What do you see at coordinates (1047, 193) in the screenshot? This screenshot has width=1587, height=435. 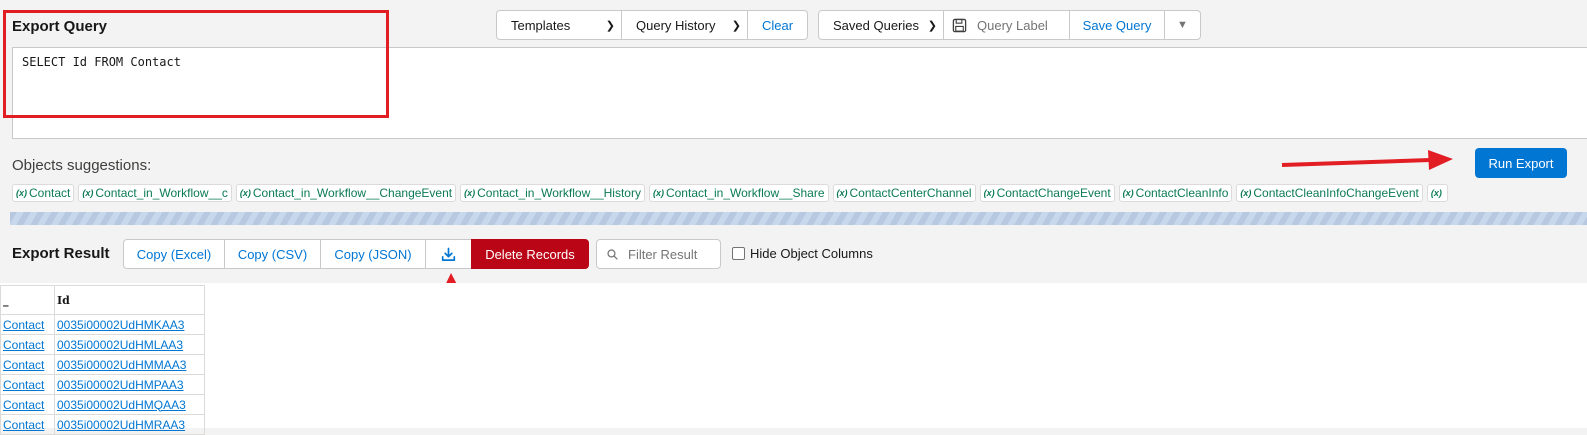 I see `suggestion-chip: (x) ContactChangeEvent` at bounding box center [1047, 193].